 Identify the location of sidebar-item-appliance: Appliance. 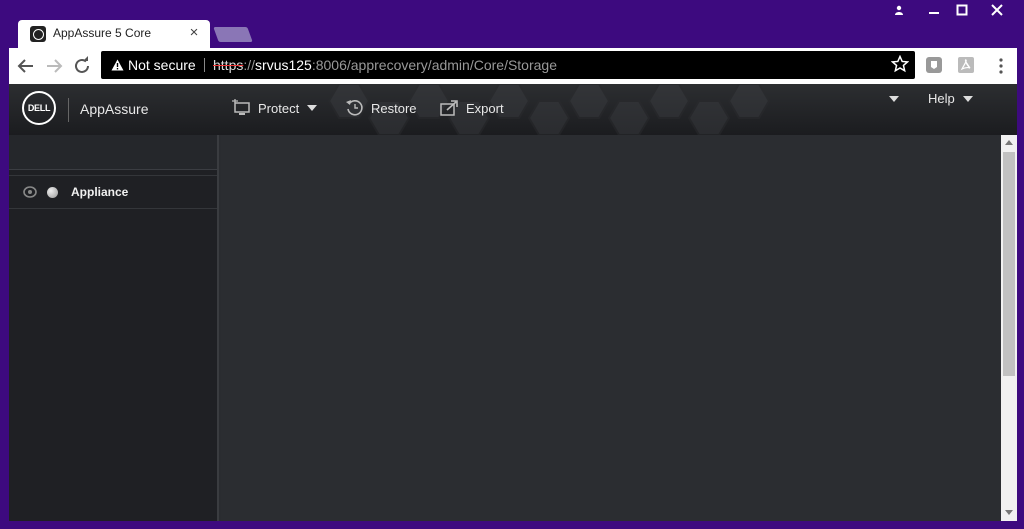
(113, 192).